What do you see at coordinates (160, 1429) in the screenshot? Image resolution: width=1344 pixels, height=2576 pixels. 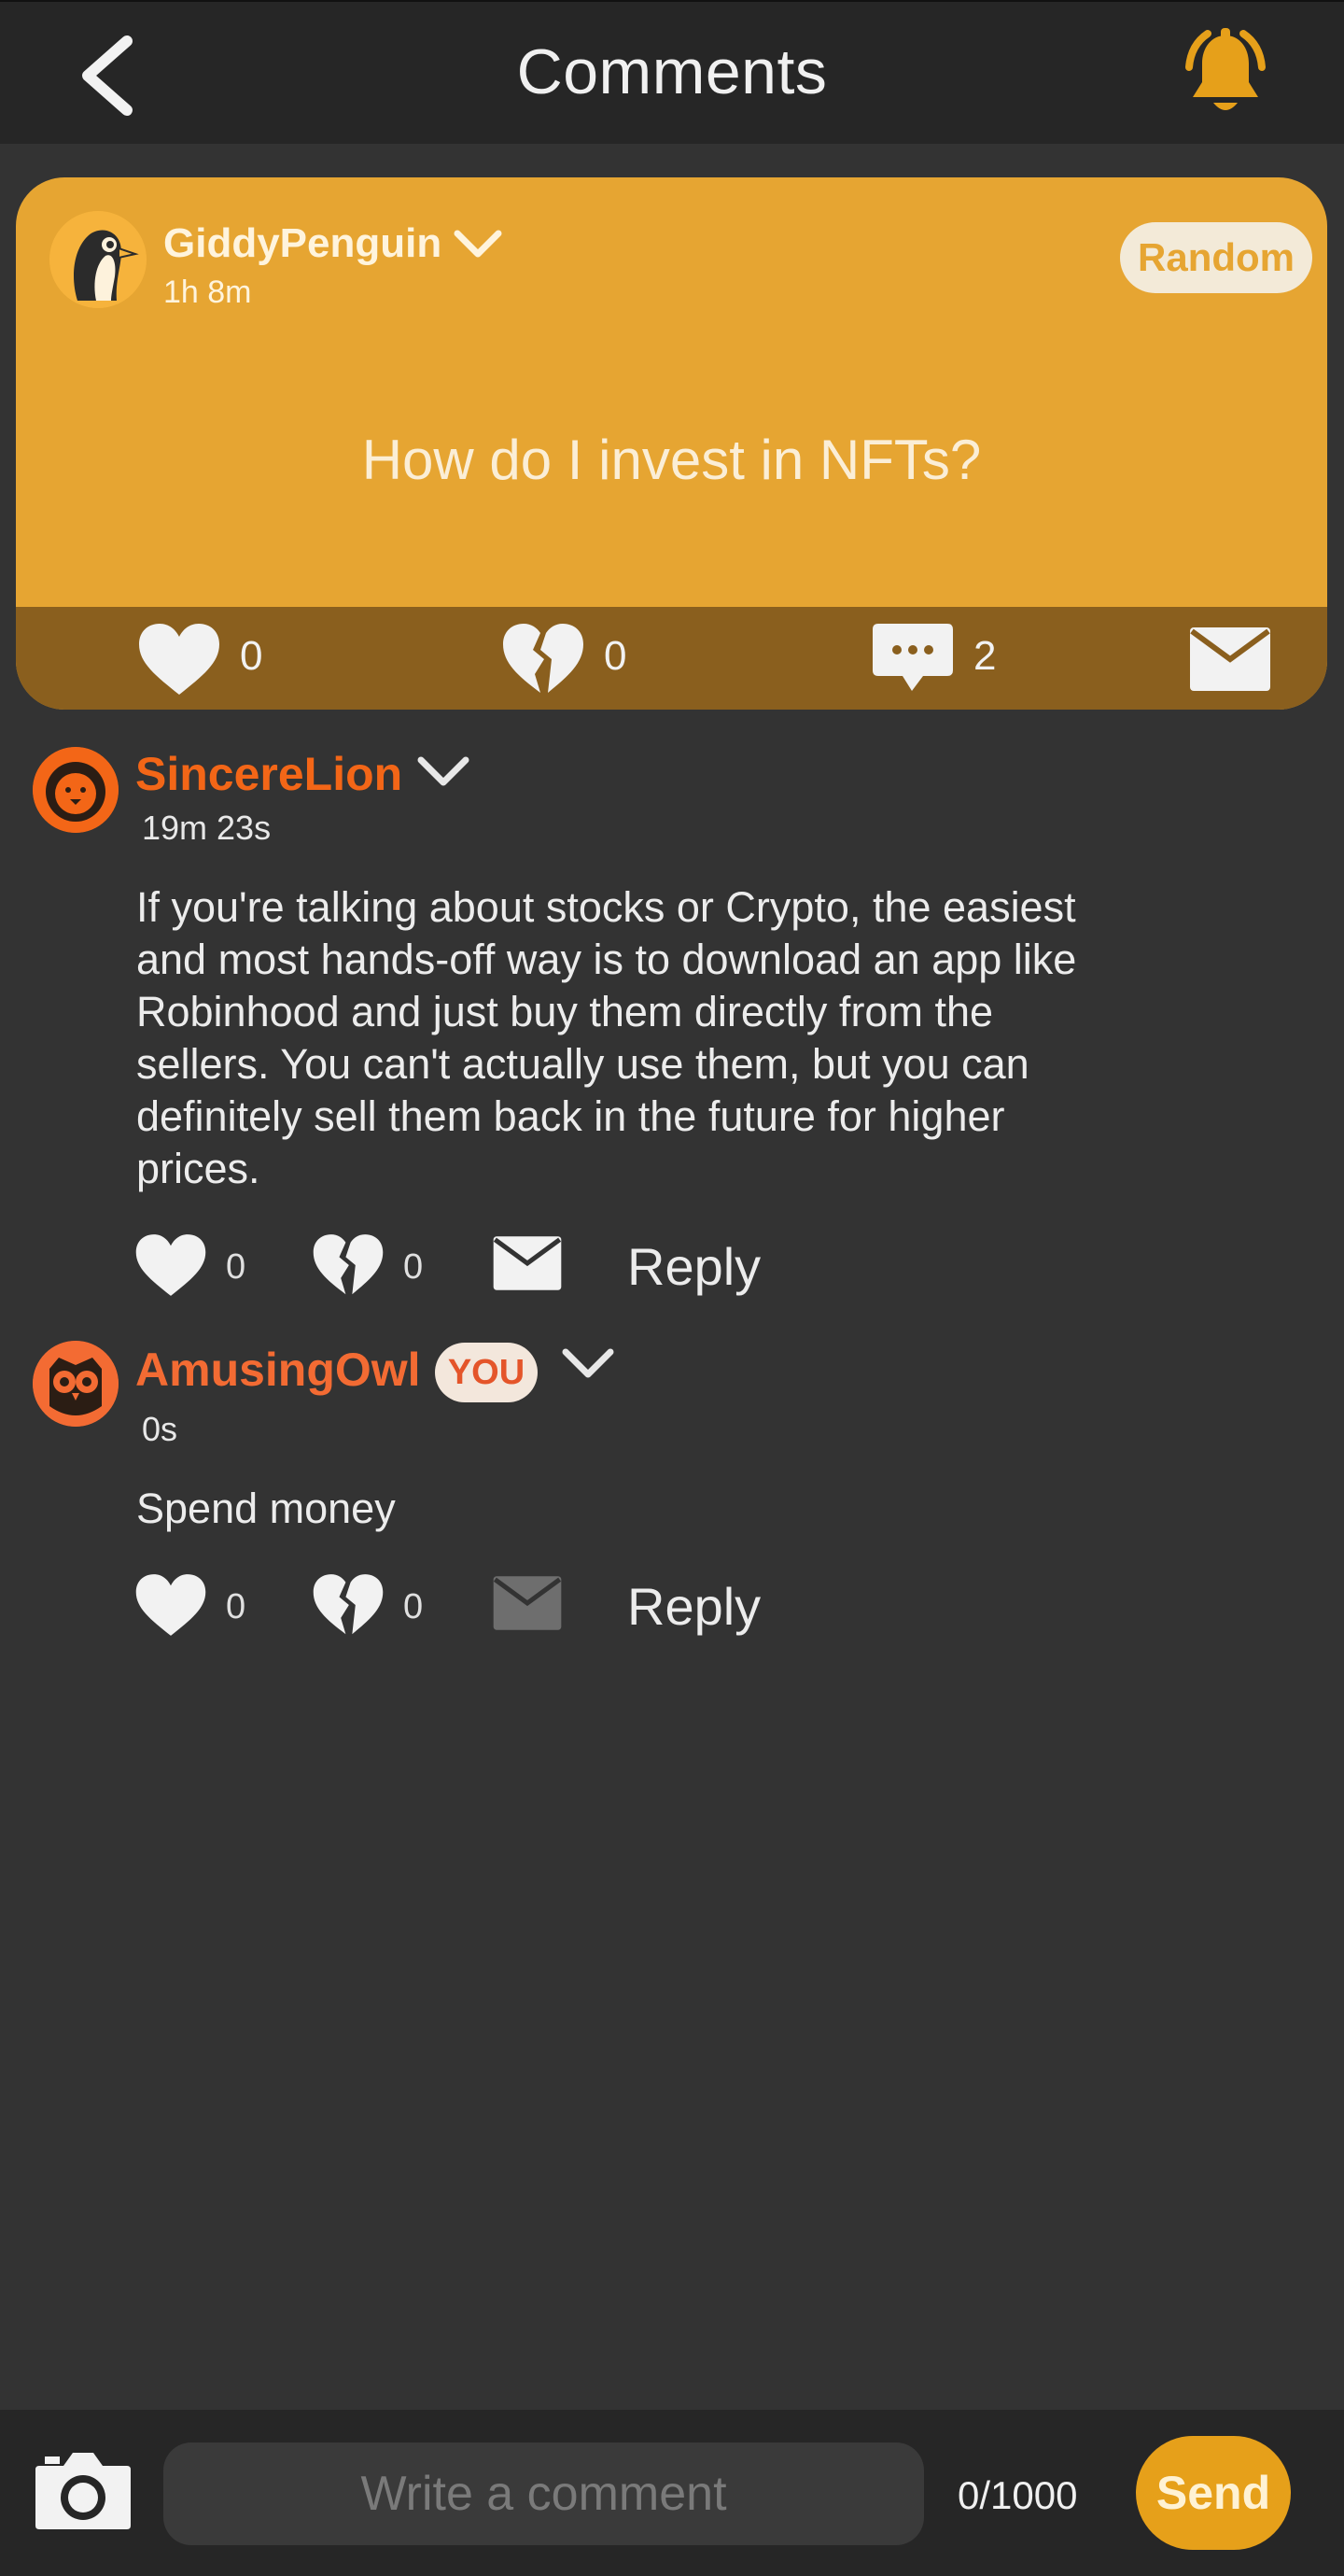 I see `comment-timestamp: 0s` at bounding box center [160, 1429].